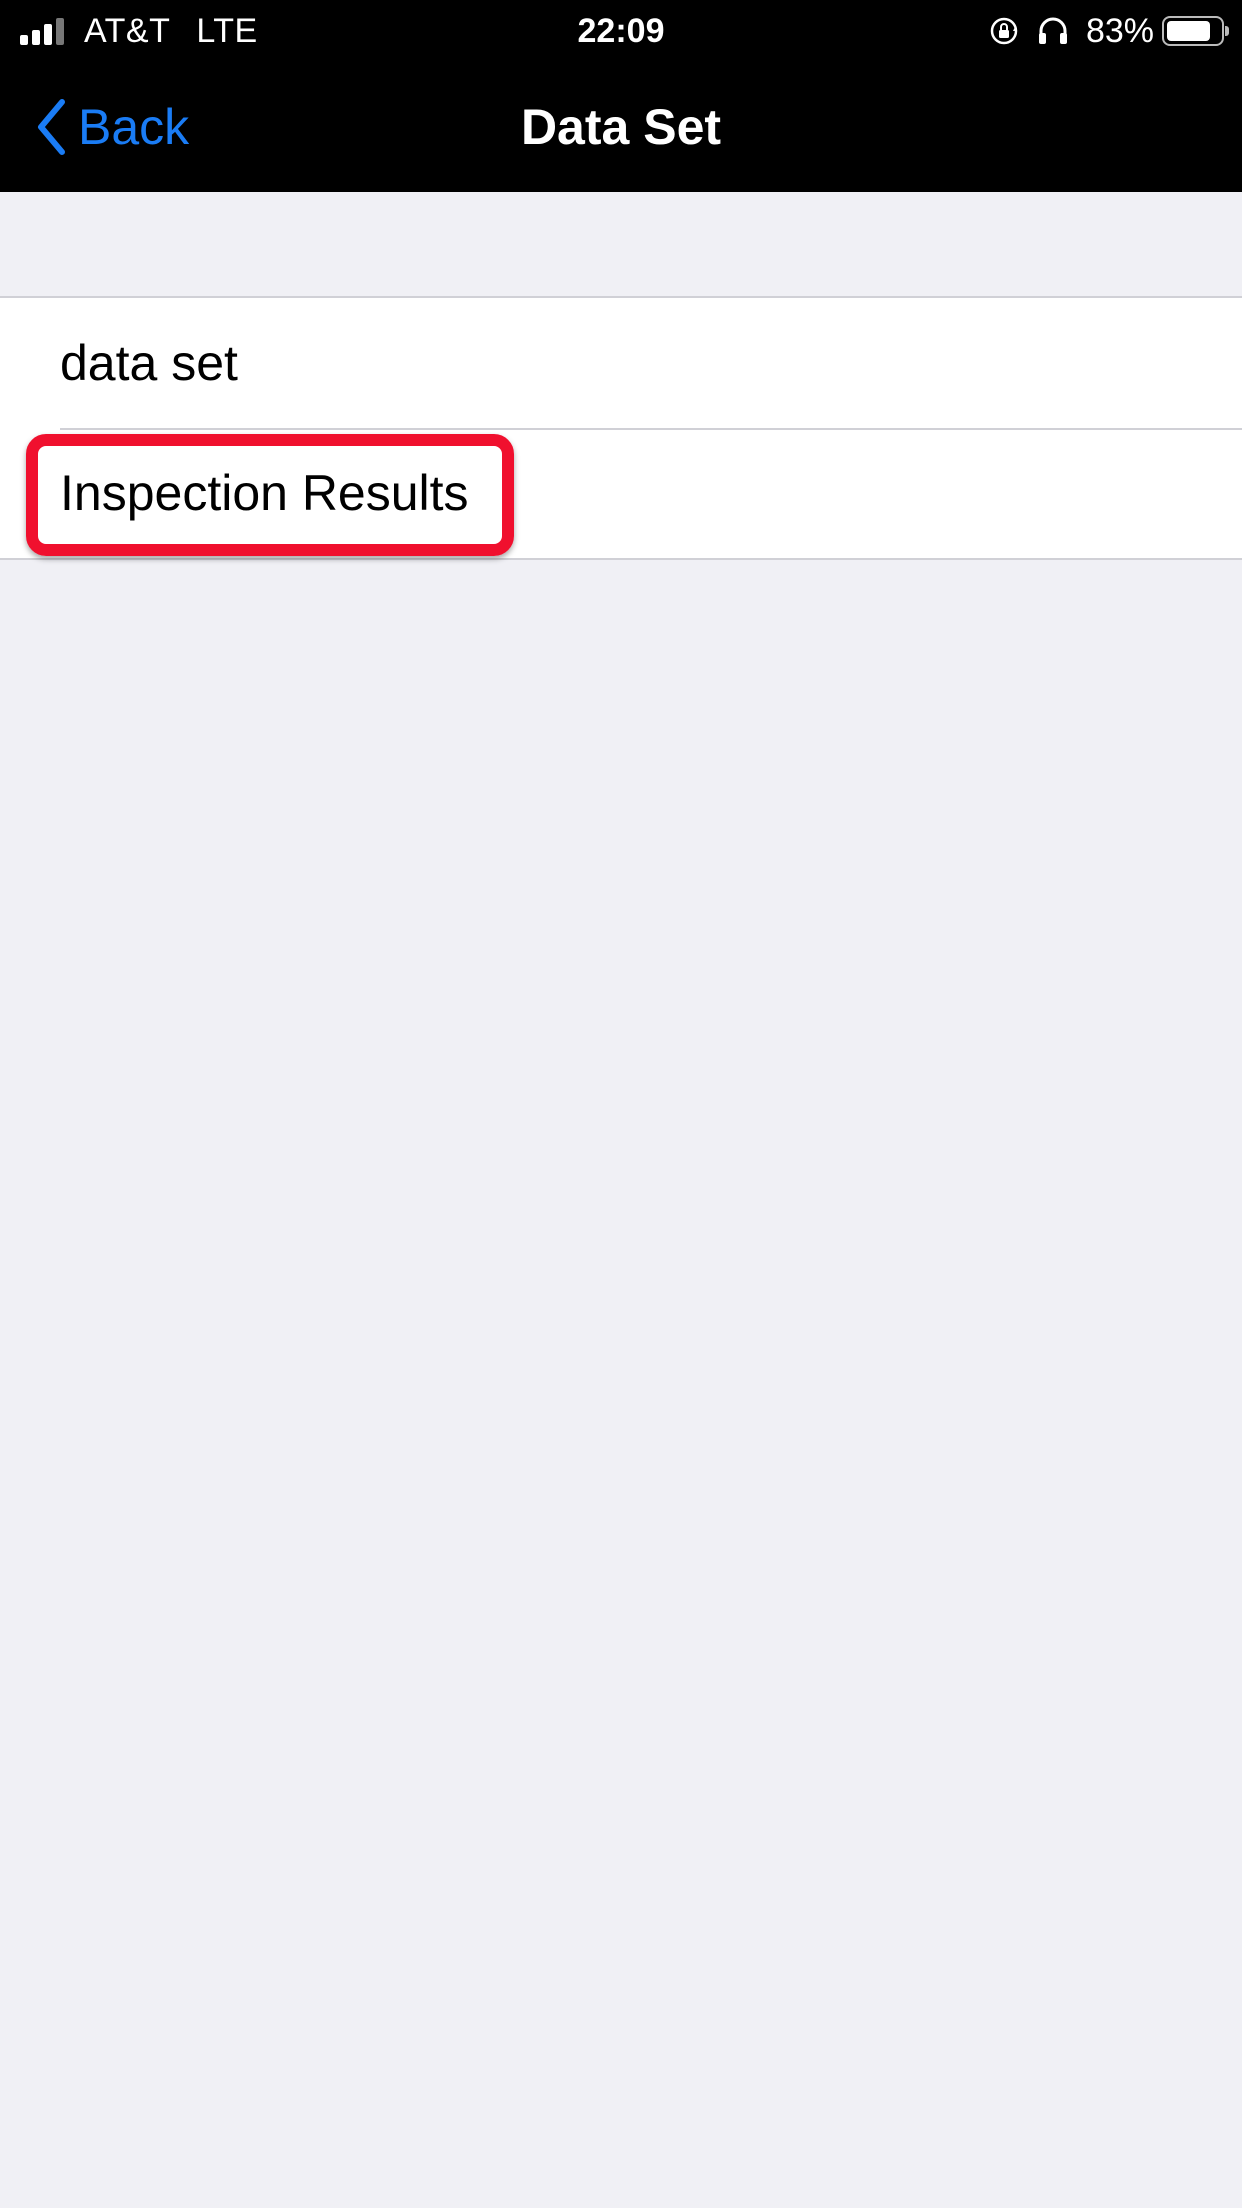 This screenshot has height=2208, width=1242. What do you see at coordinates (621, 363) in the screenshot?
I see `list-item-data-set: data set` at bounding box center [621, 363].